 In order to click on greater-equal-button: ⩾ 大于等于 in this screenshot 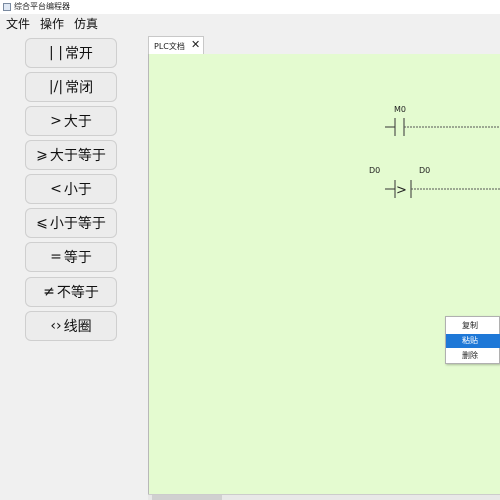, I will do `click(71, 155)`.